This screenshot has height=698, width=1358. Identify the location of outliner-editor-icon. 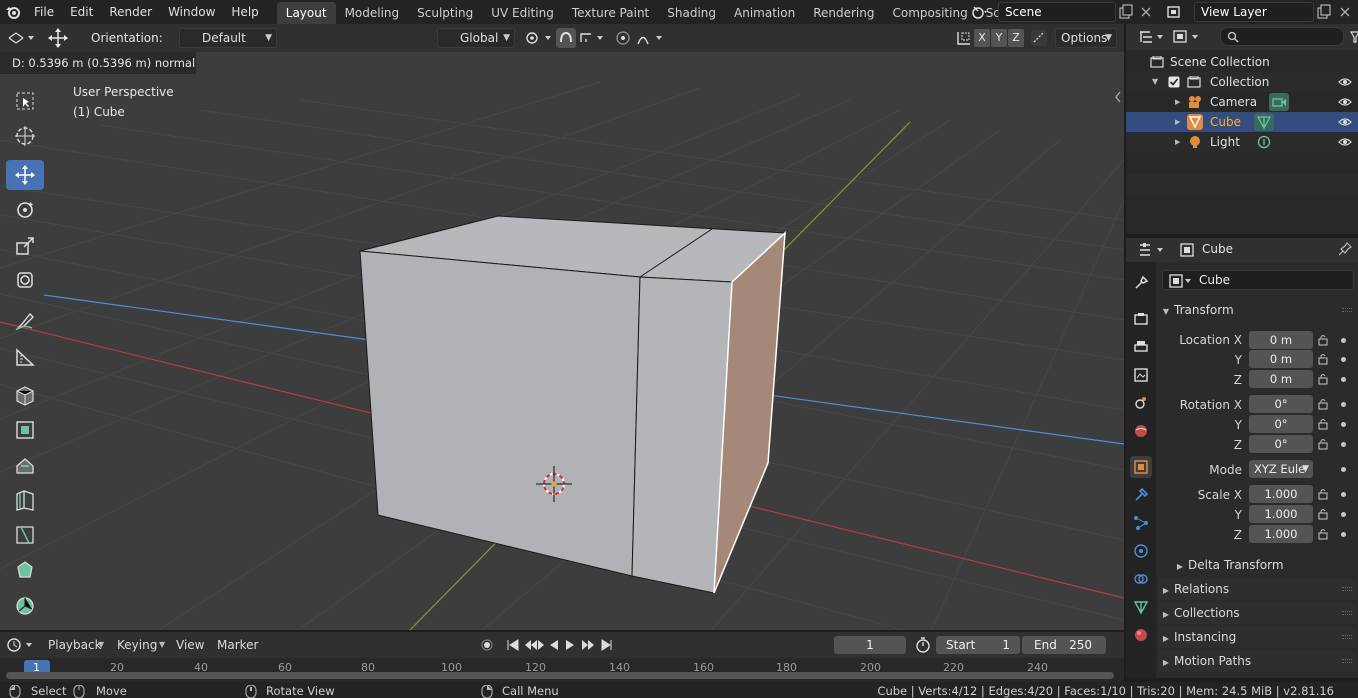
(1152, 37).